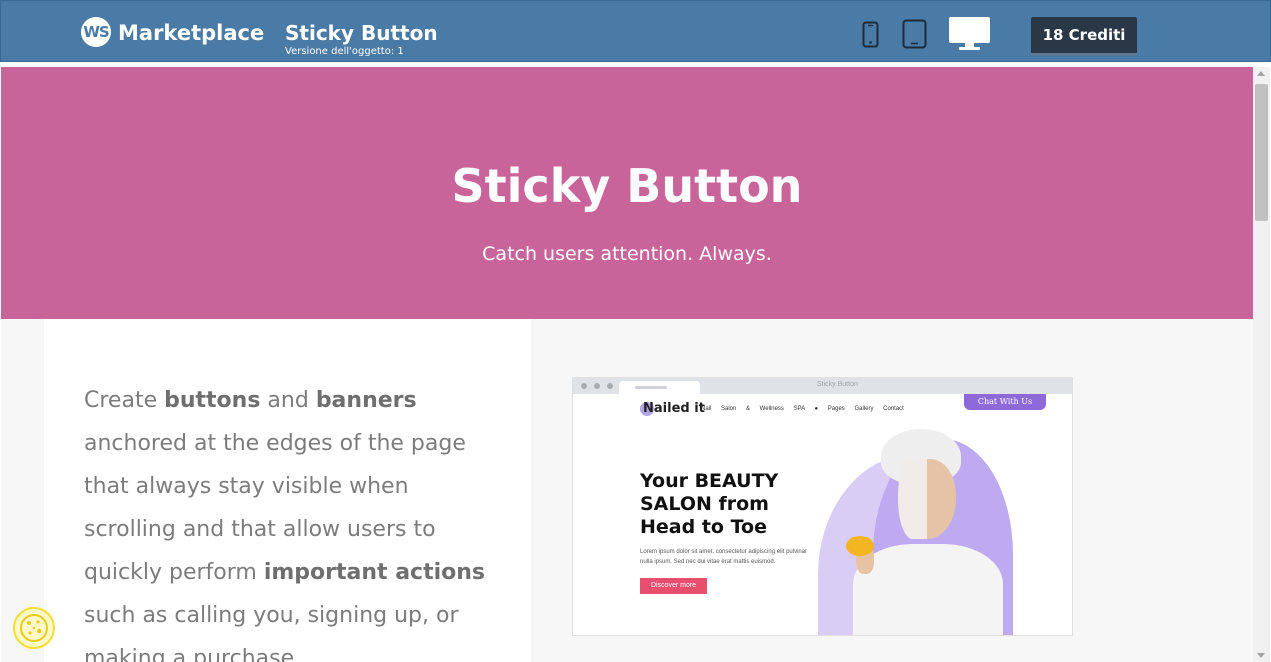 The height and width of the screenshot is (662, 1271). What do you see at coordinates (914, 36) in the screenshot?
I see `tablet-icon` at bounding box center [914, 36].